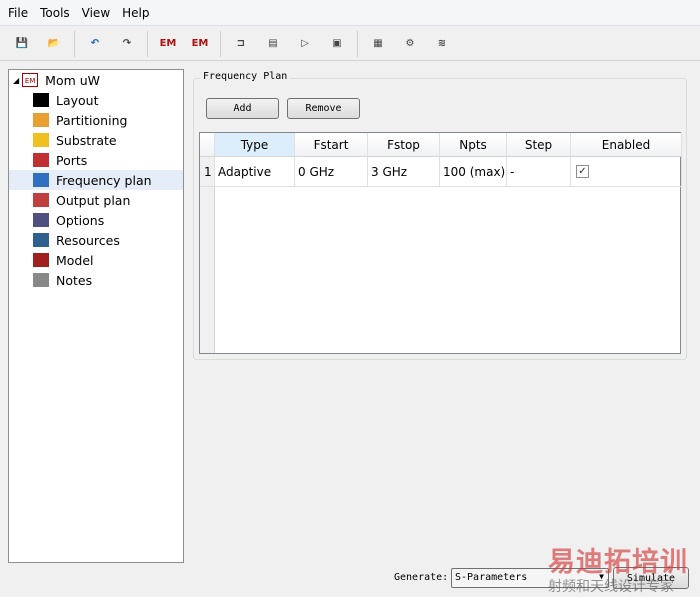  I want to click on generate-value: S-Parameters, so click(491, 577).